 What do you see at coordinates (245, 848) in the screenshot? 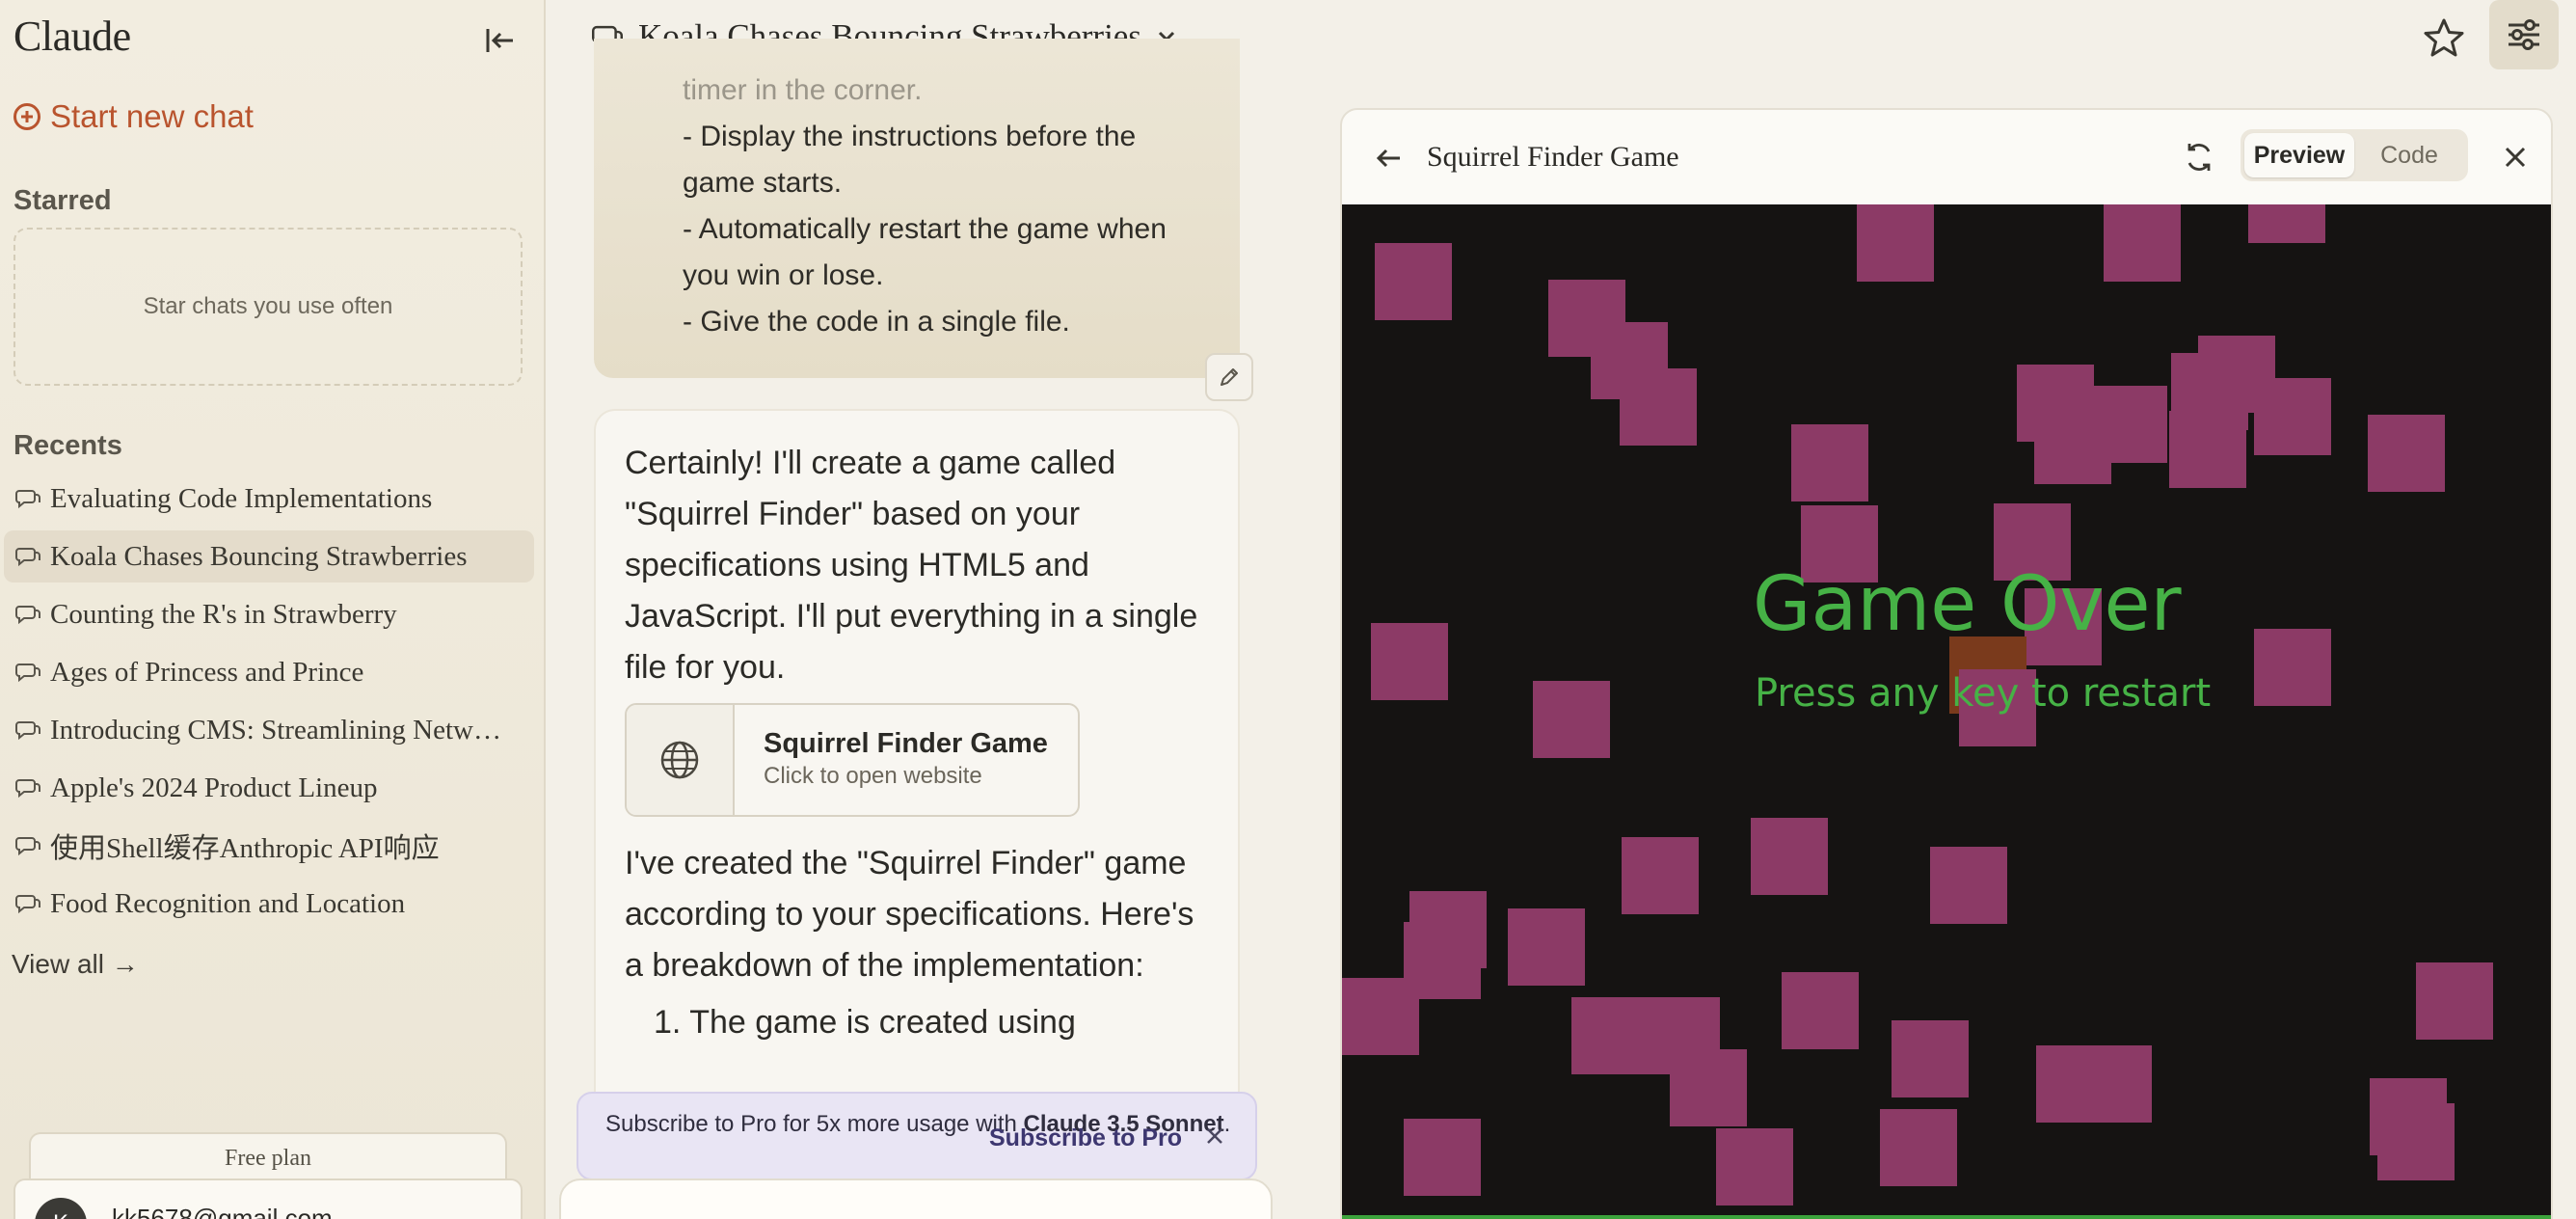
I see `recent-chat-label: 使用Shell缓存Anthropic API响应` at bounding box center [245, 848].